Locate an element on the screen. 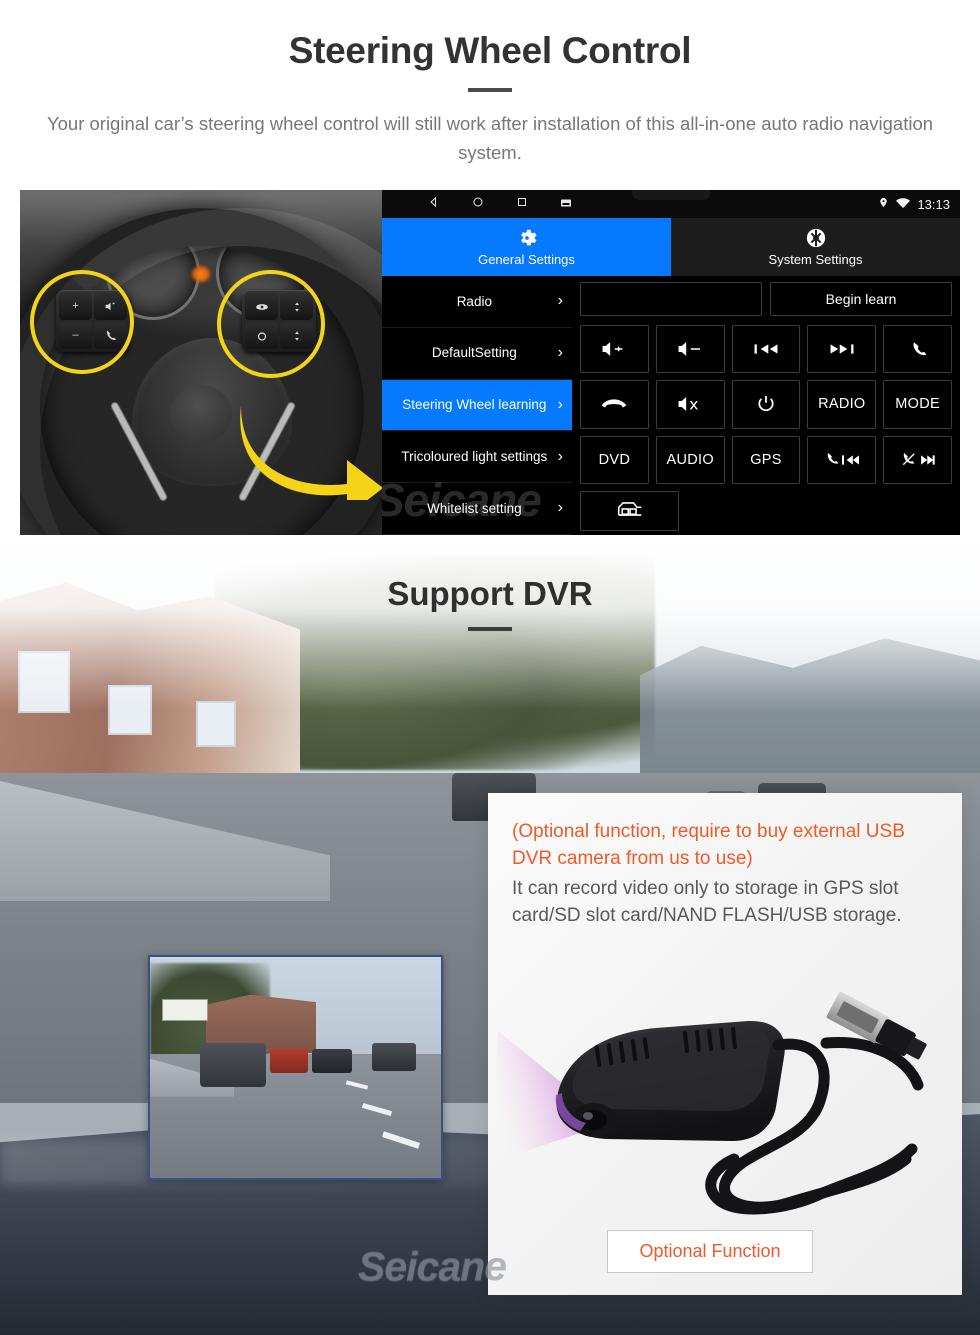 The image size is (980, 1335). status-bar-notch is located at coordinates (671, 195).